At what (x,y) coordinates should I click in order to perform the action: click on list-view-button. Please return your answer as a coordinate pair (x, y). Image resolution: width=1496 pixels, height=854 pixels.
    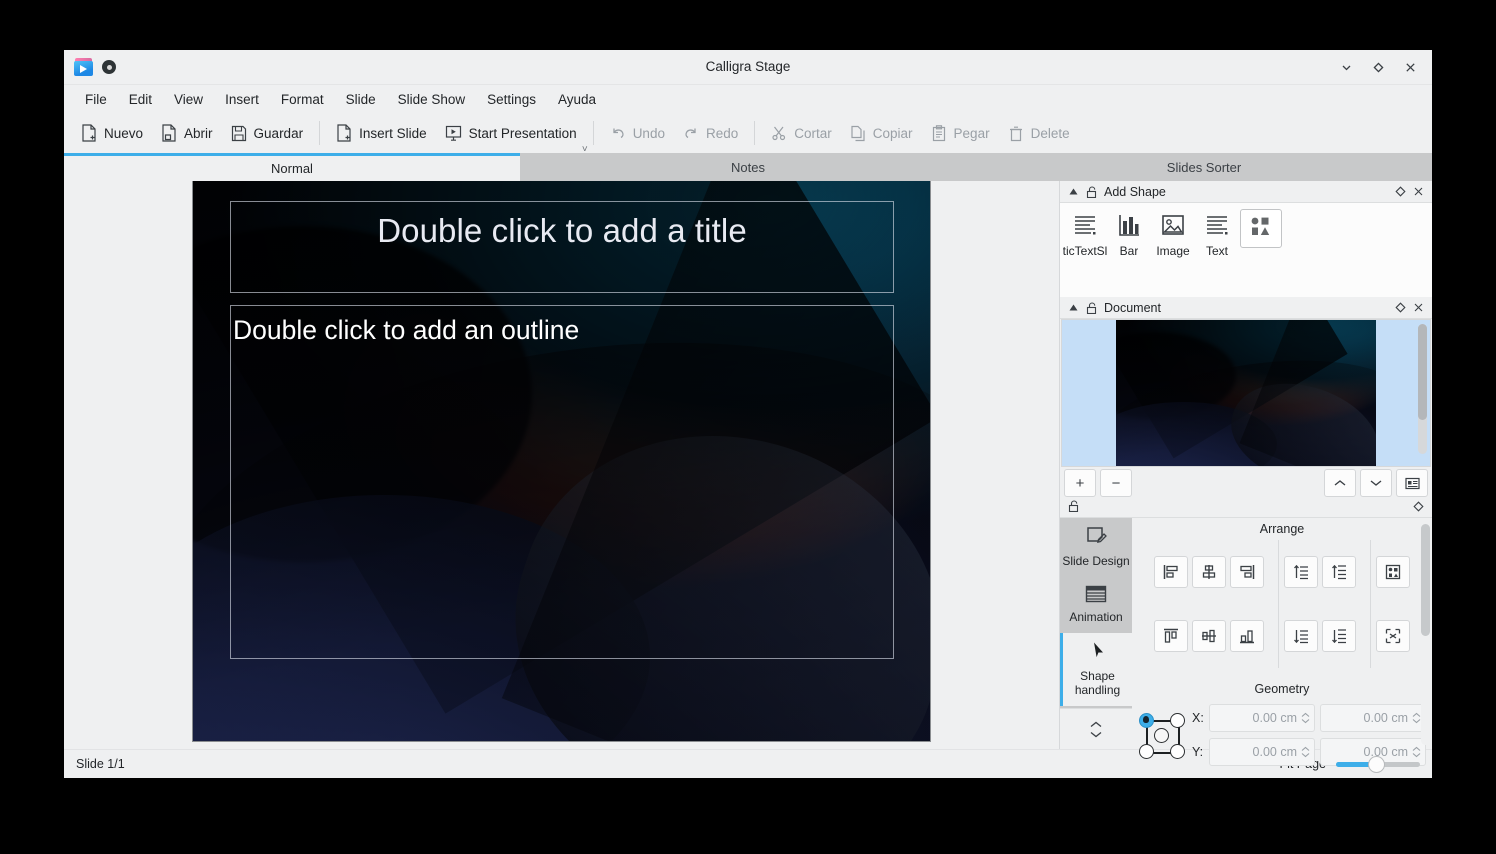
    Looking at the image, I should click on (1412, 483).